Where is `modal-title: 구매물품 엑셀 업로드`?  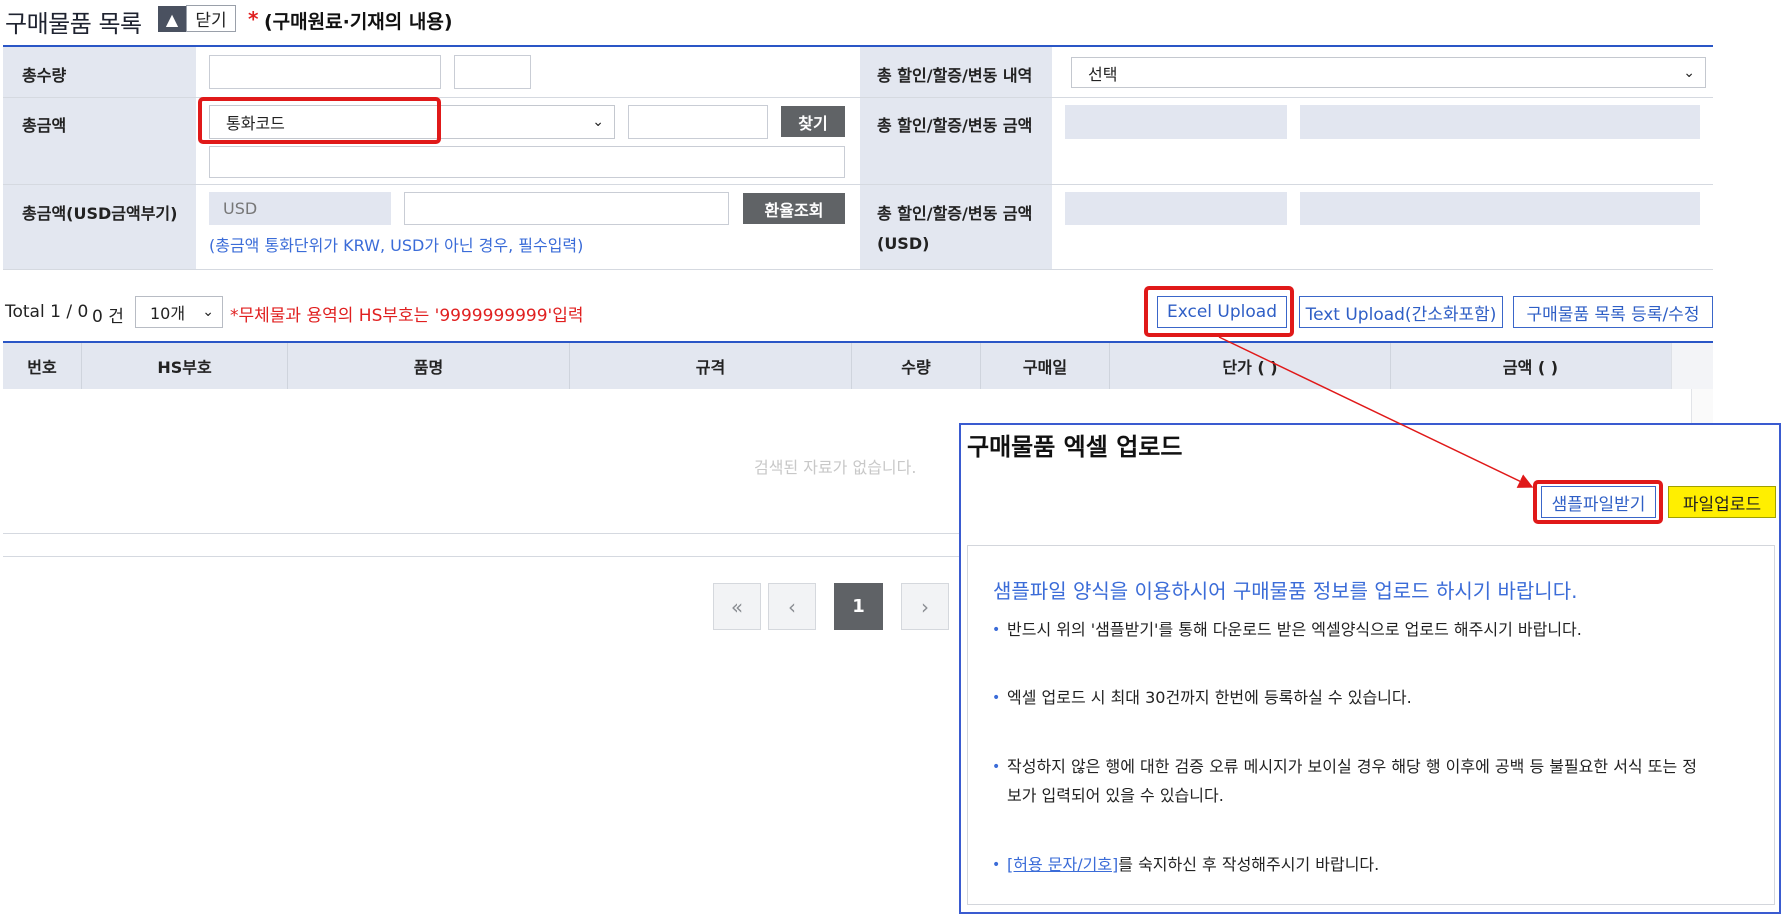 modal-title: 구매물품 엑셀 업로드 is located at coordinates (1075, 447).